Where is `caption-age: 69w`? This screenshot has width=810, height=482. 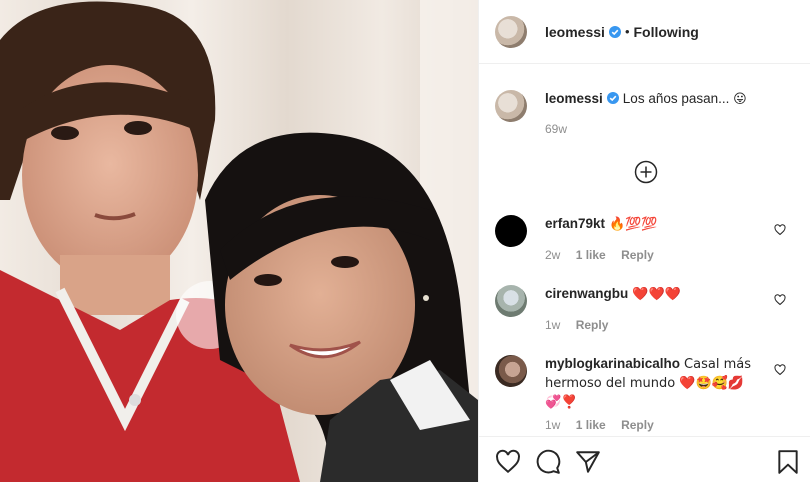 caption-age: 69w is located at coordinates (556, 129).